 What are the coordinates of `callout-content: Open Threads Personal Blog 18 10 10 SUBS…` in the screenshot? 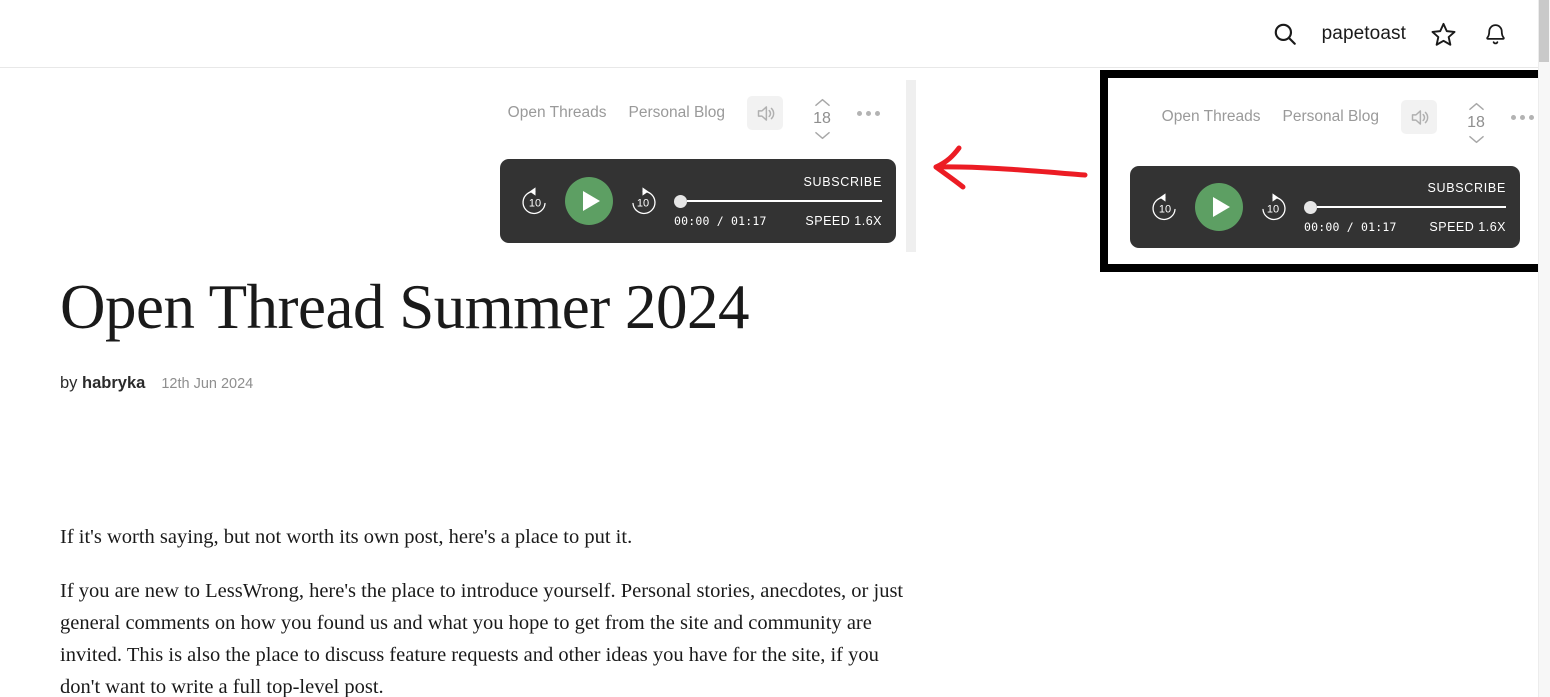 It's located at (1325, 171).